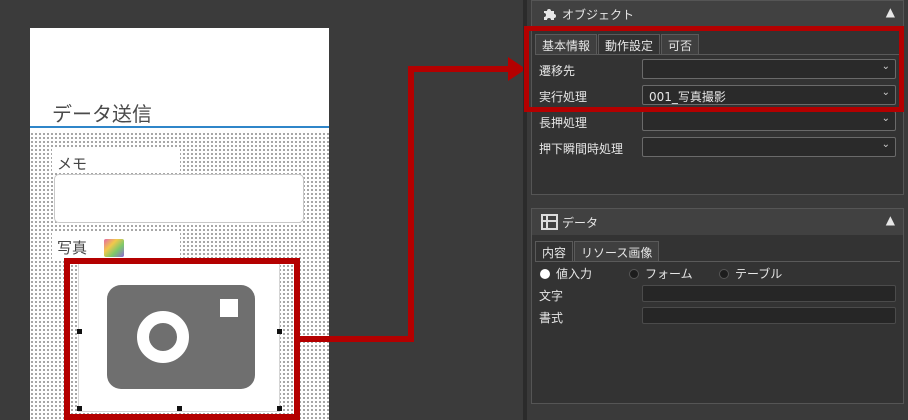 This screenshot has width=908, height=420. What do you see at coordinates (551, 296) in the screenshot?
I see `row-label-text: 文字` at bounding box center [551, 296].